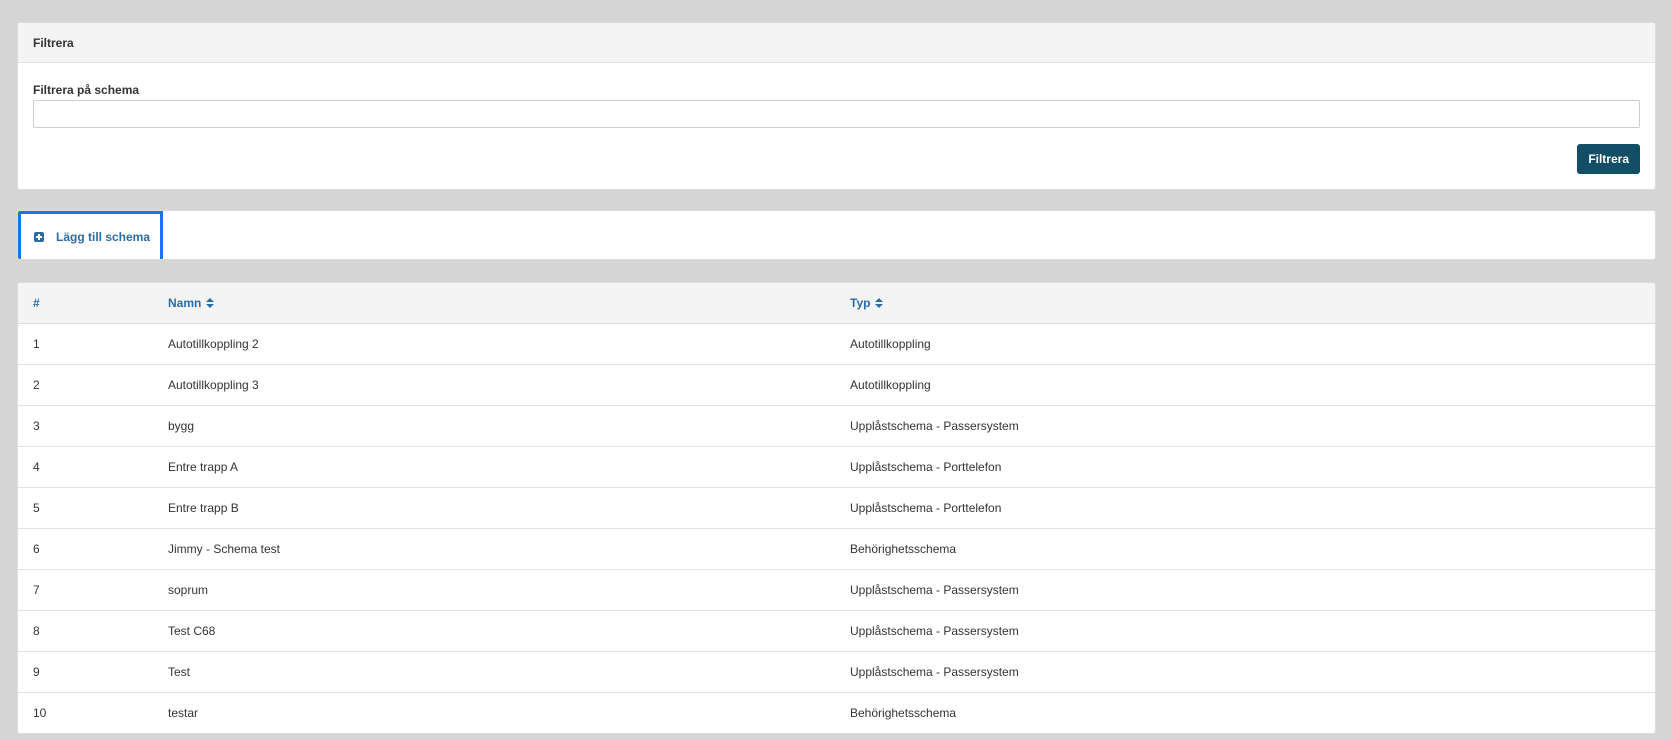 The image size is (1671, 740). Describe the element at coordinates (36, 466) in the screenshot. I see `row-number: 4` at that location.